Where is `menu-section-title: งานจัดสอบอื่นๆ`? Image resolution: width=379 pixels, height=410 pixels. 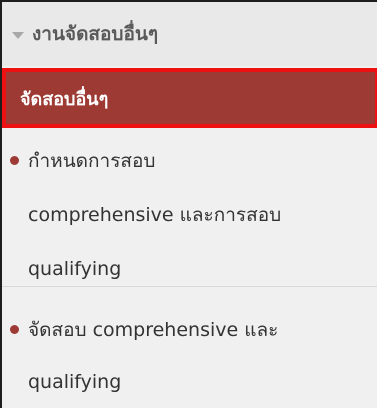 menu-section-title: งานจัดสอบอื่นๆ is located at coordinates (95, 34).